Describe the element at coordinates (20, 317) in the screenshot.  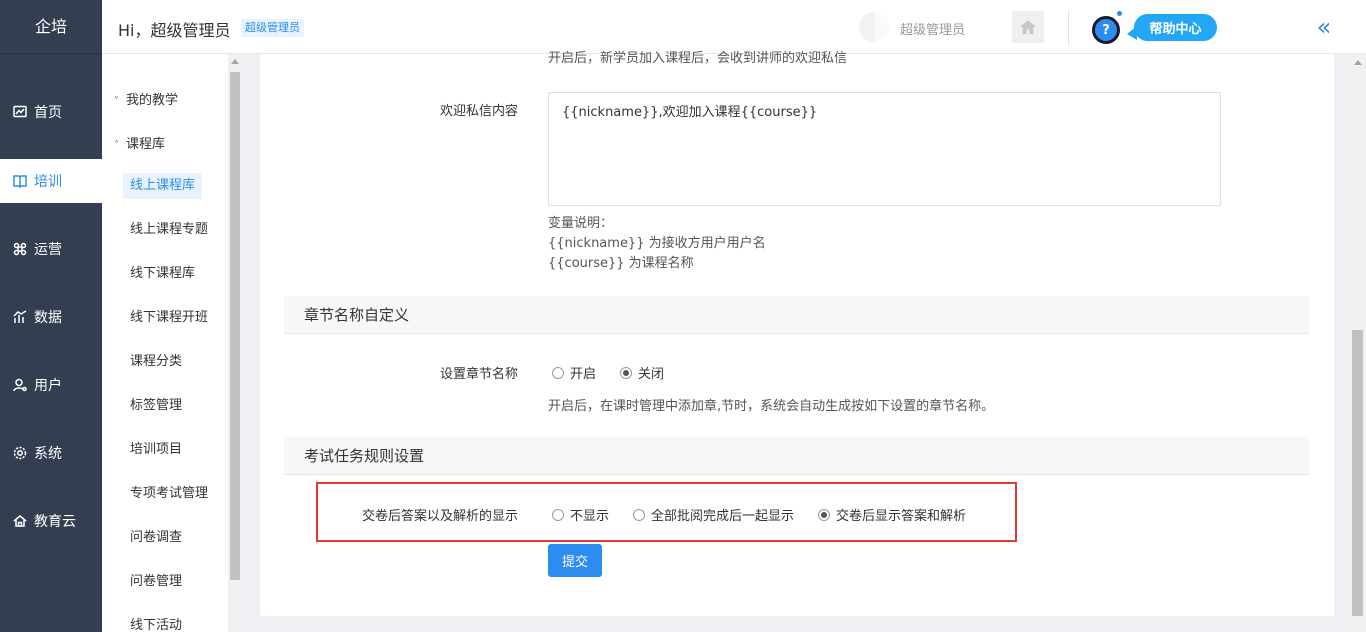
I see `chart-icon` at that location.